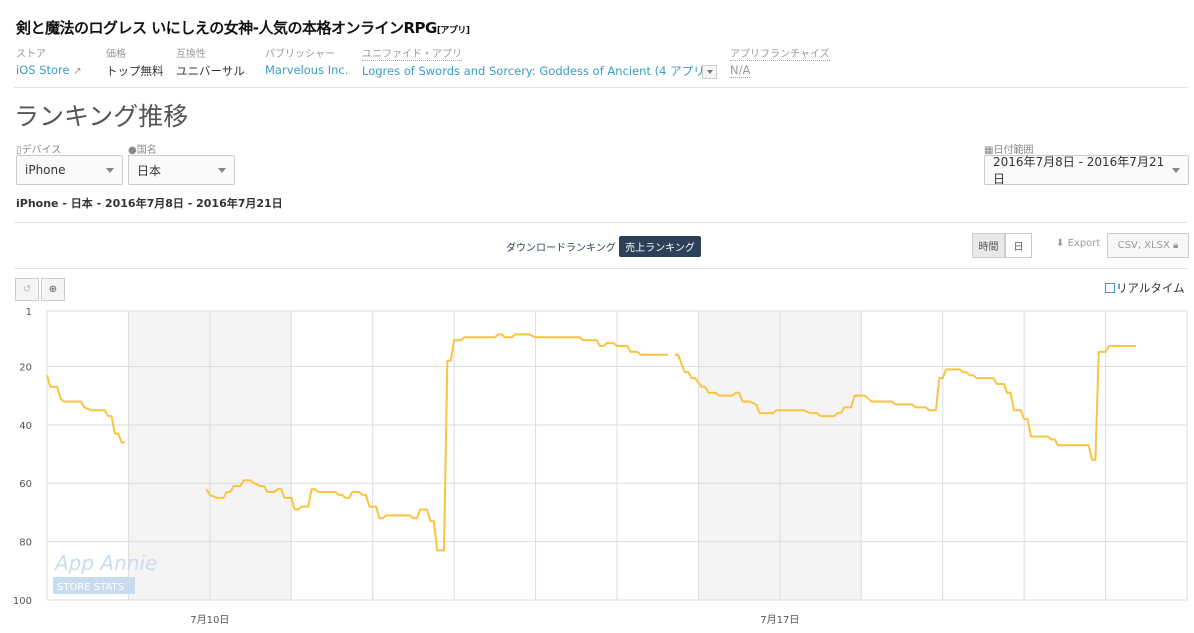 Image resolution: width=1194 pixels, height=633 pixels. I want to click on y-tick-label: 100, so click(22, 601).